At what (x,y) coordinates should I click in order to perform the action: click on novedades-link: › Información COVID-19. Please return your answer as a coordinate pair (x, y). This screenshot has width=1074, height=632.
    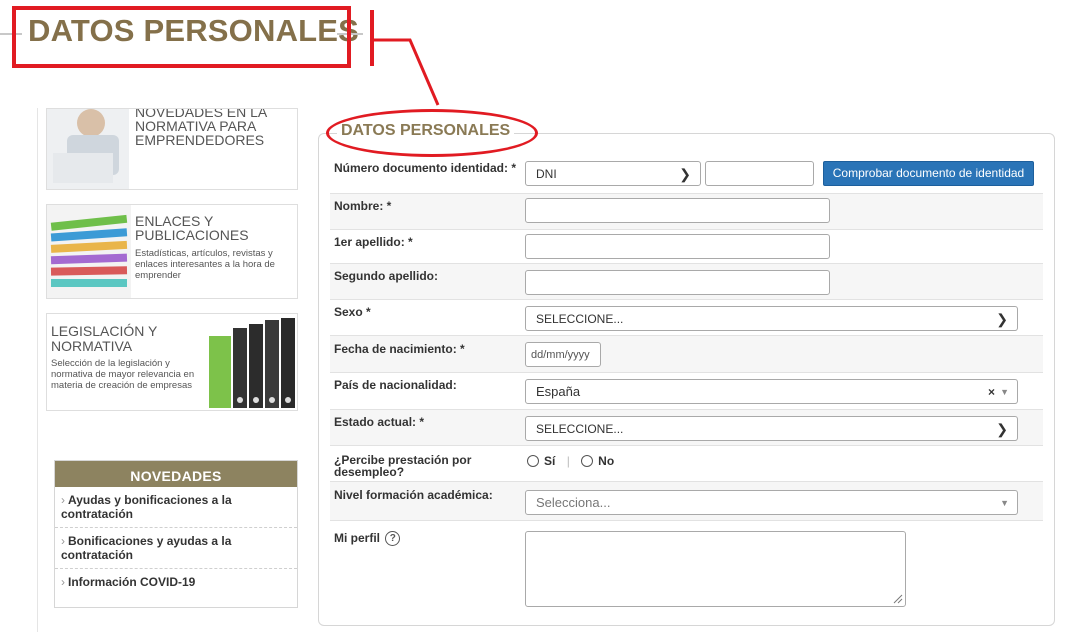
    Looking at the image, I should click on (176, 582).